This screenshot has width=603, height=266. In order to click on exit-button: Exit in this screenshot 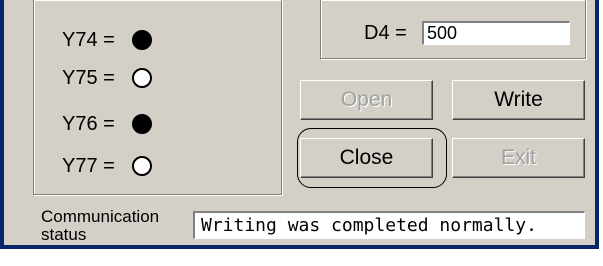, I will do `click(518, 158)`.